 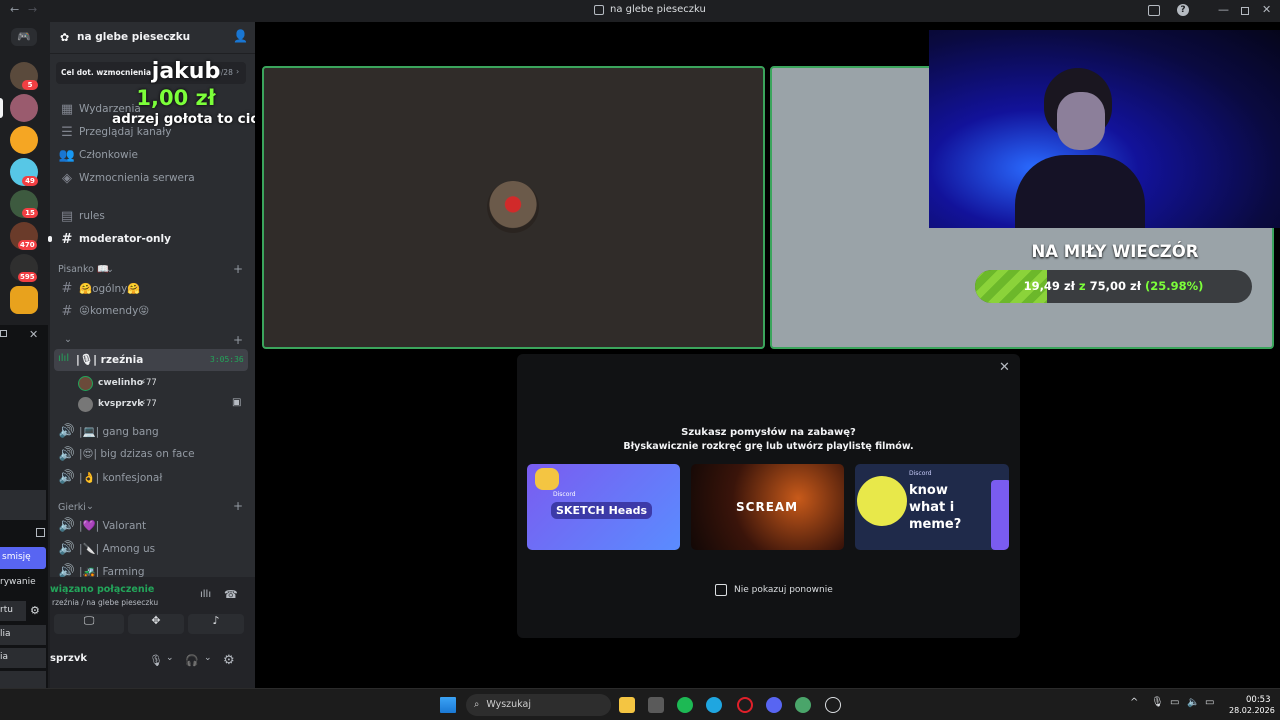 I want to click on minimize-button: —, so click(x=1223, y=9).